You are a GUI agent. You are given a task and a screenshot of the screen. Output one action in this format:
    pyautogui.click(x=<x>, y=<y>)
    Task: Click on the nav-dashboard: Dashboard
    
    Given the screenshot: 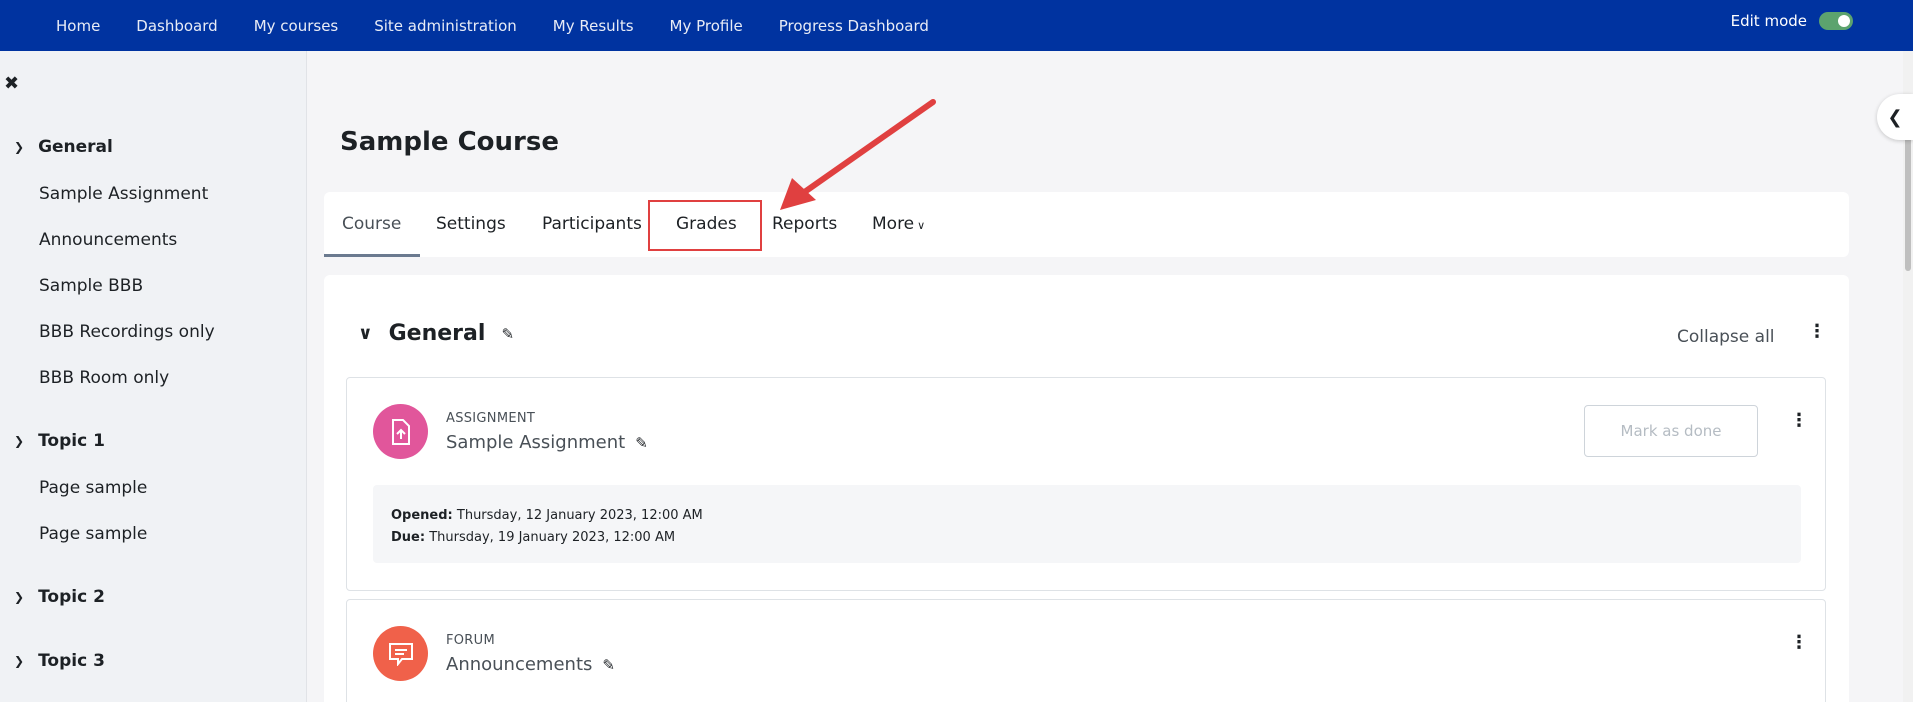 What is the action you would take?
    pyautogui.click(x=176, y=26)
    